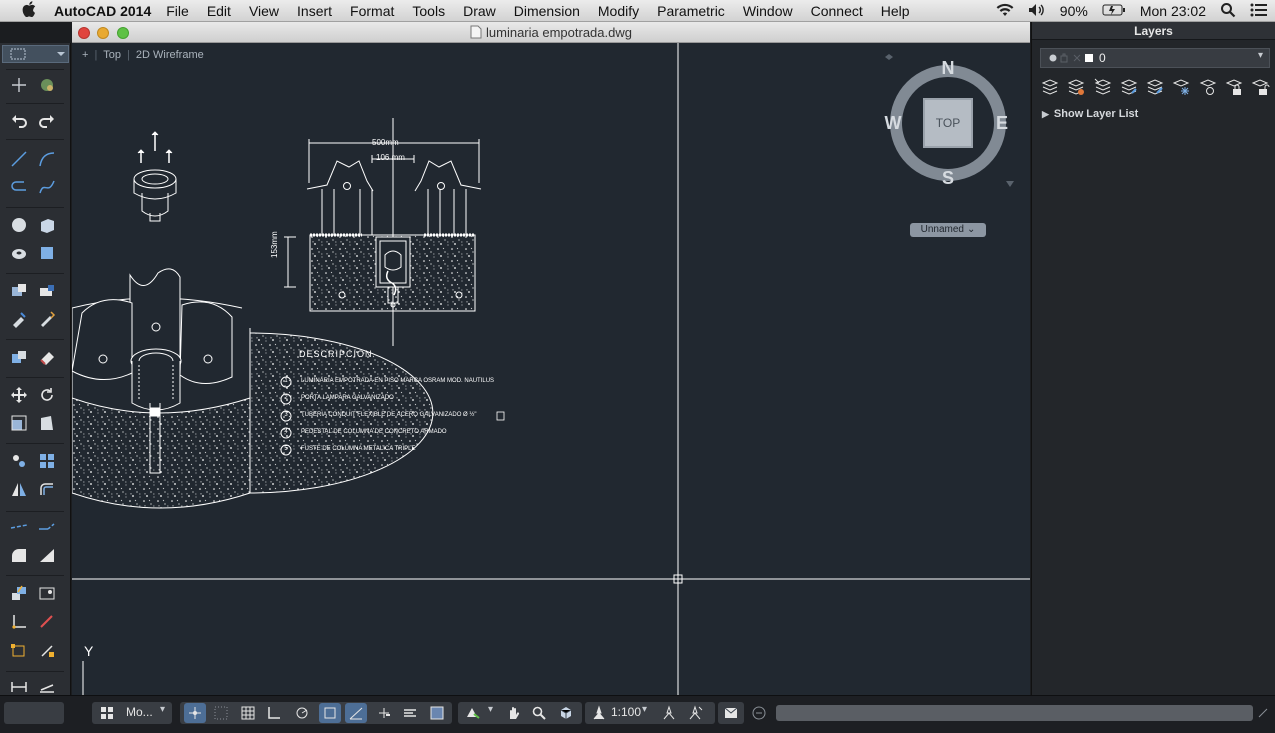  I want to click on polar-tracking-icon, so click(302, 713).